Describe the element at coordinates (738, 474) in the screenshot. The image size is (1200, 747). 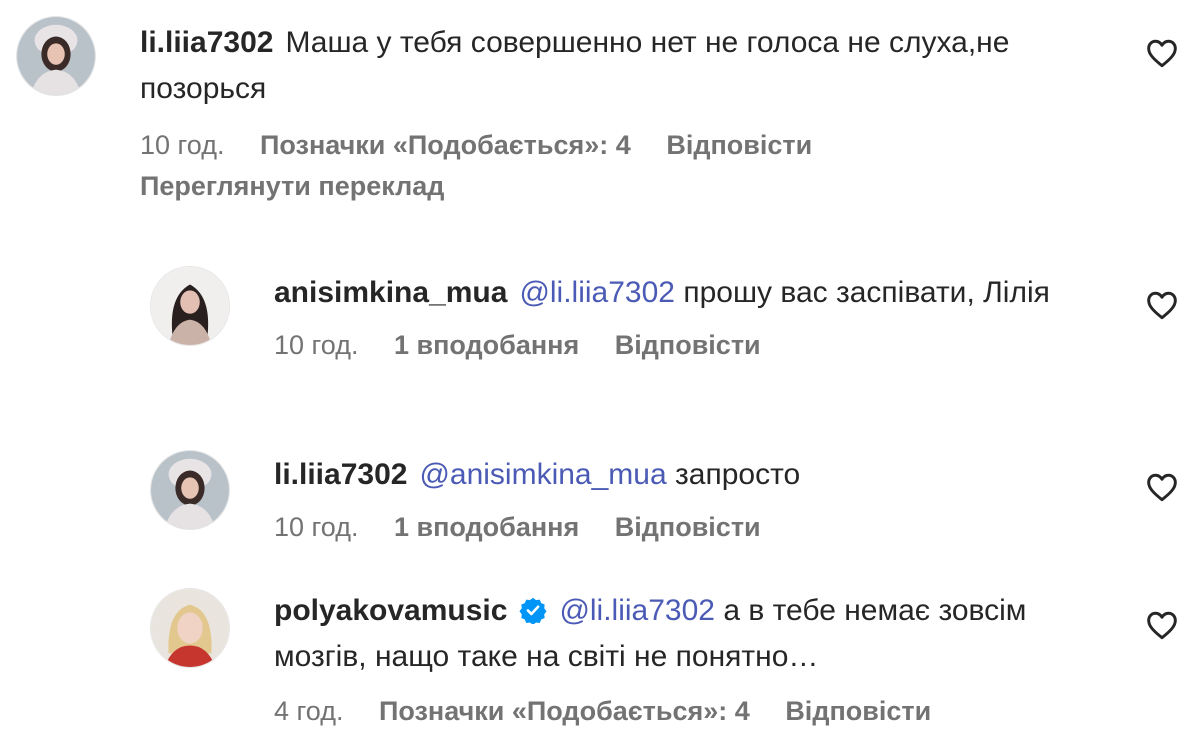
I see `comment-body: запросто` at that location.